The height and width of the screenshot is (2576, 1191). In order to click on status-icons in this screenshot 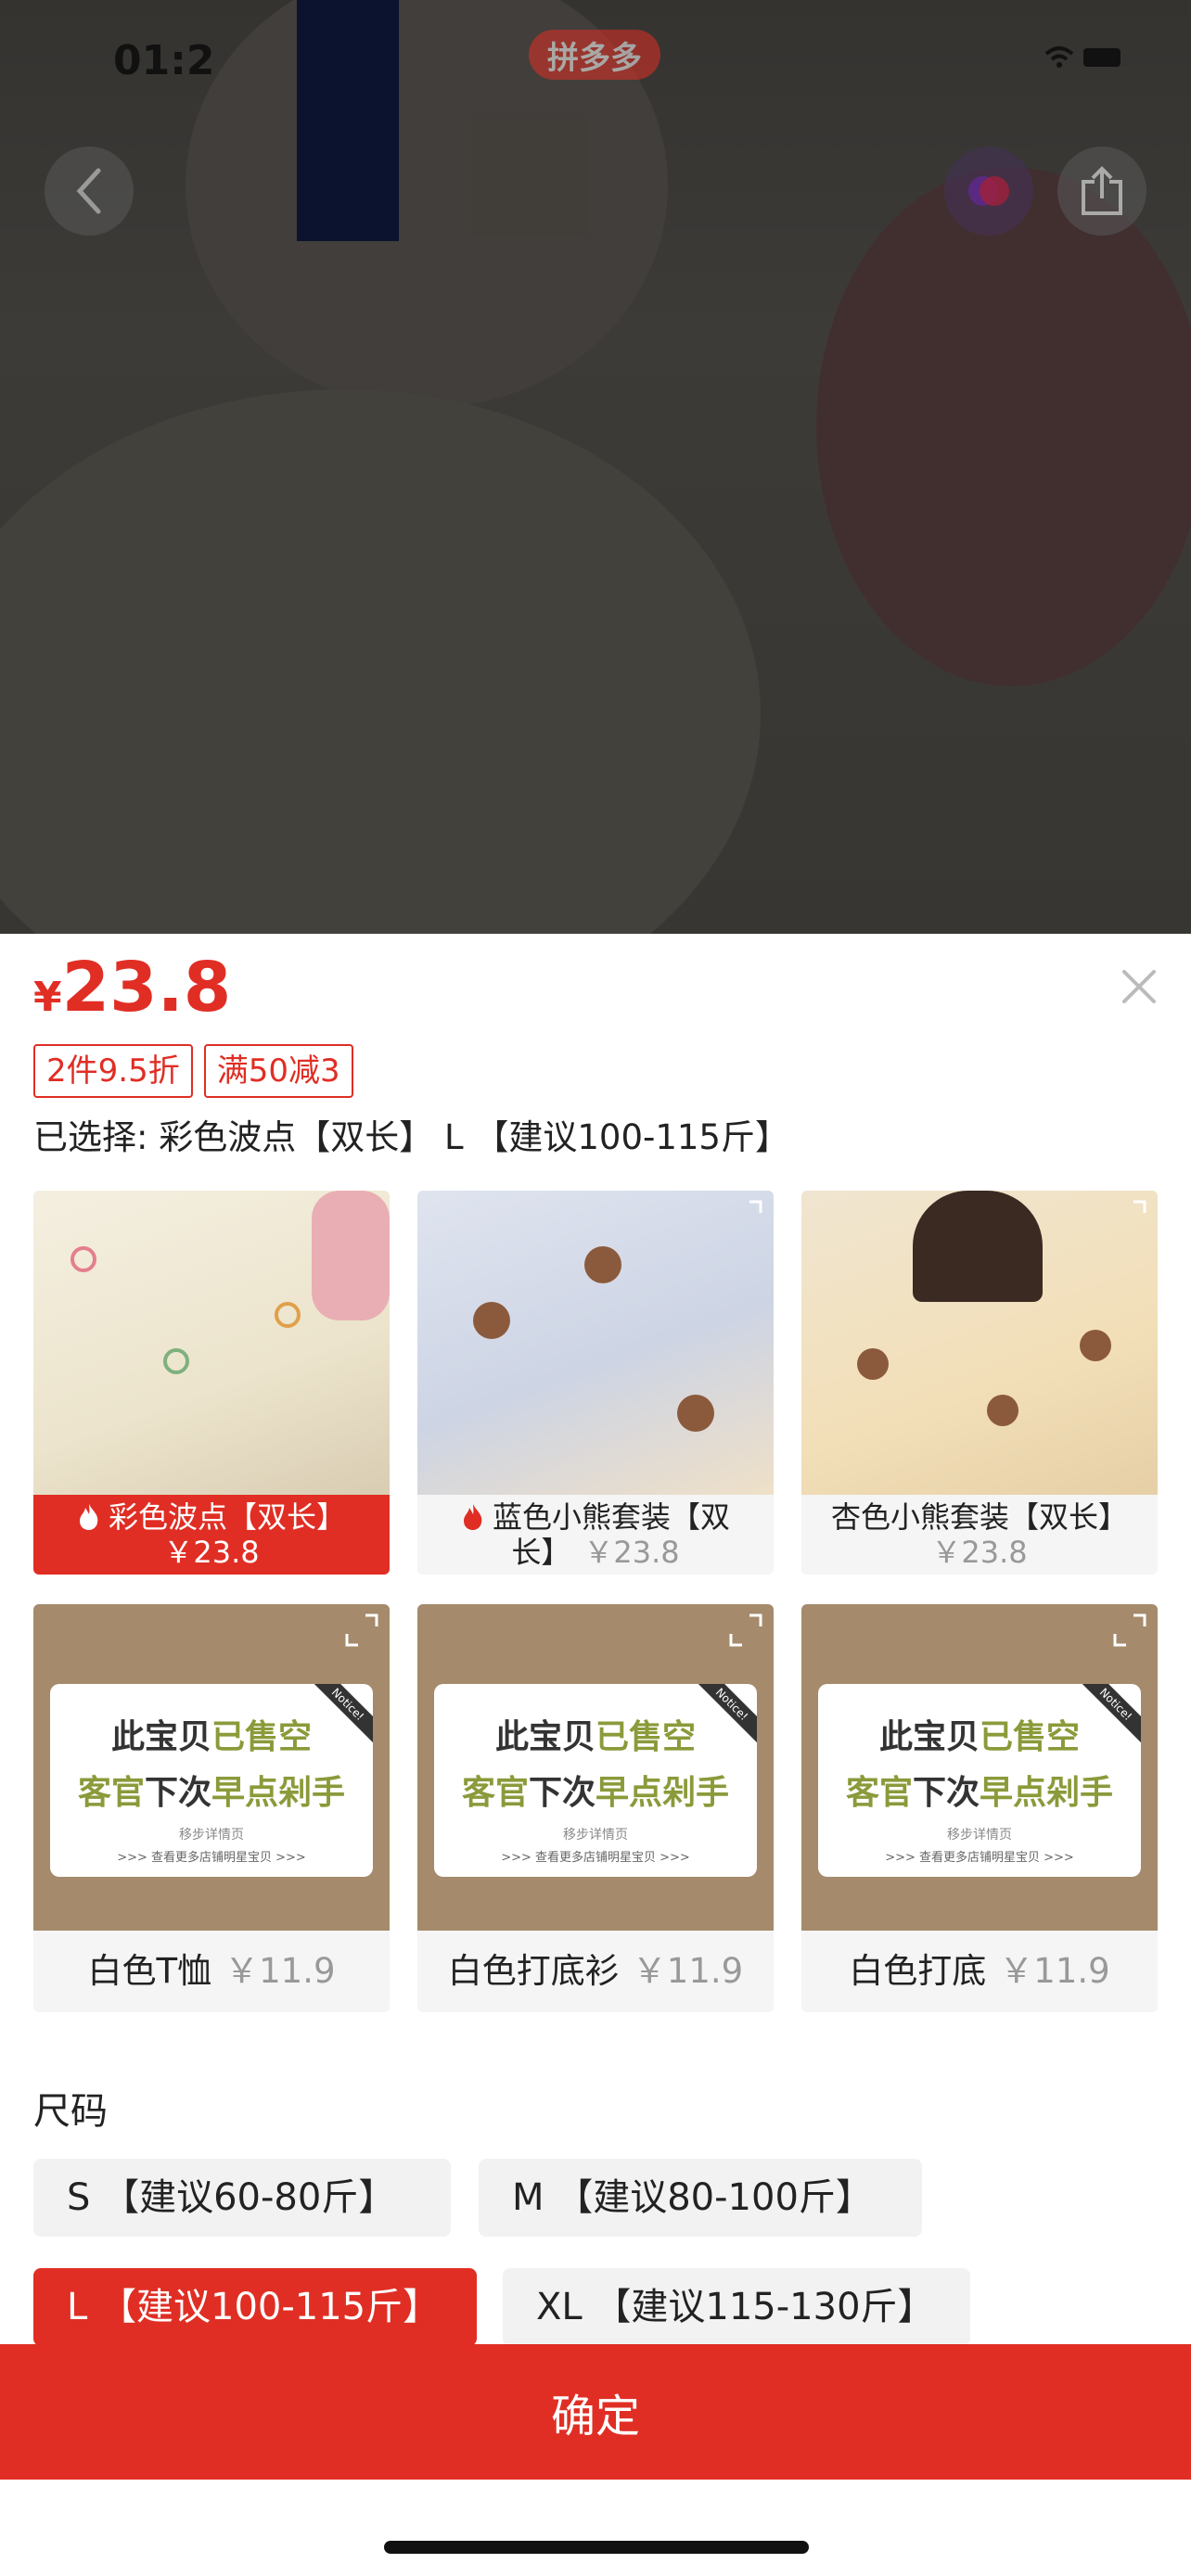, I will do `click(1084, 62)`.